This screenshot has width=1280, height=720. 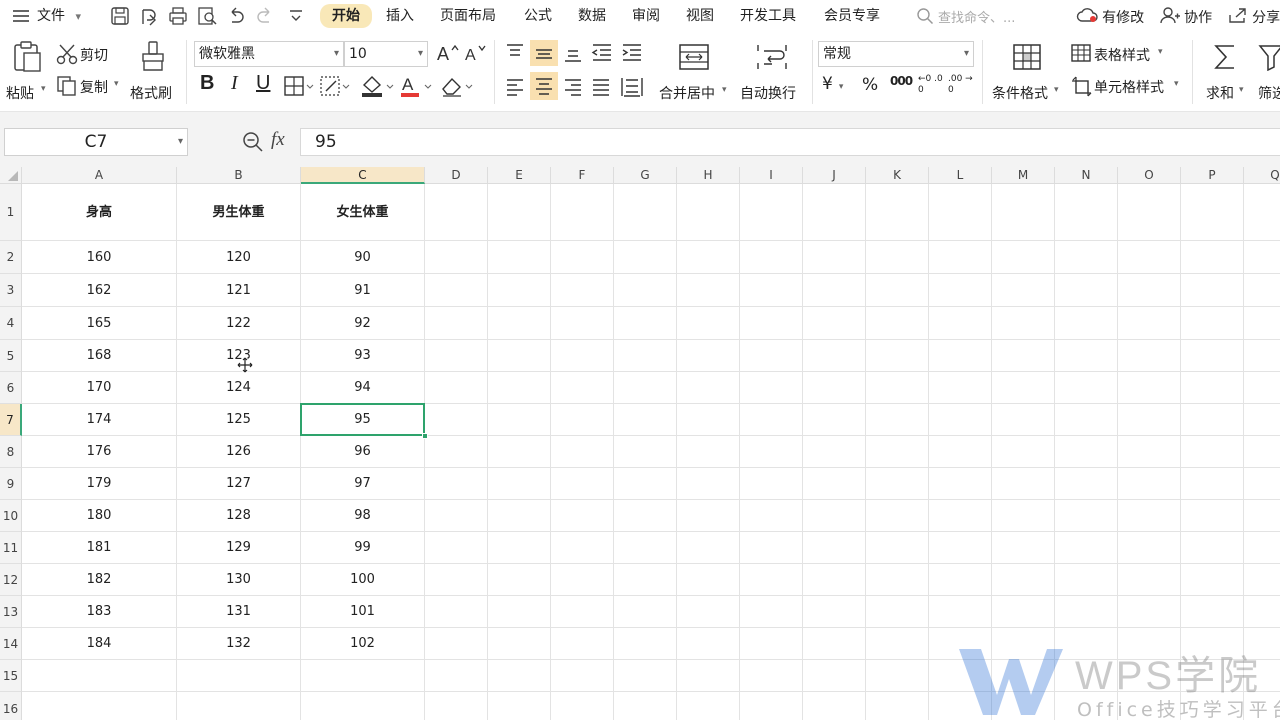 I want to click on cell-q7, so click(x=1262, y=420).